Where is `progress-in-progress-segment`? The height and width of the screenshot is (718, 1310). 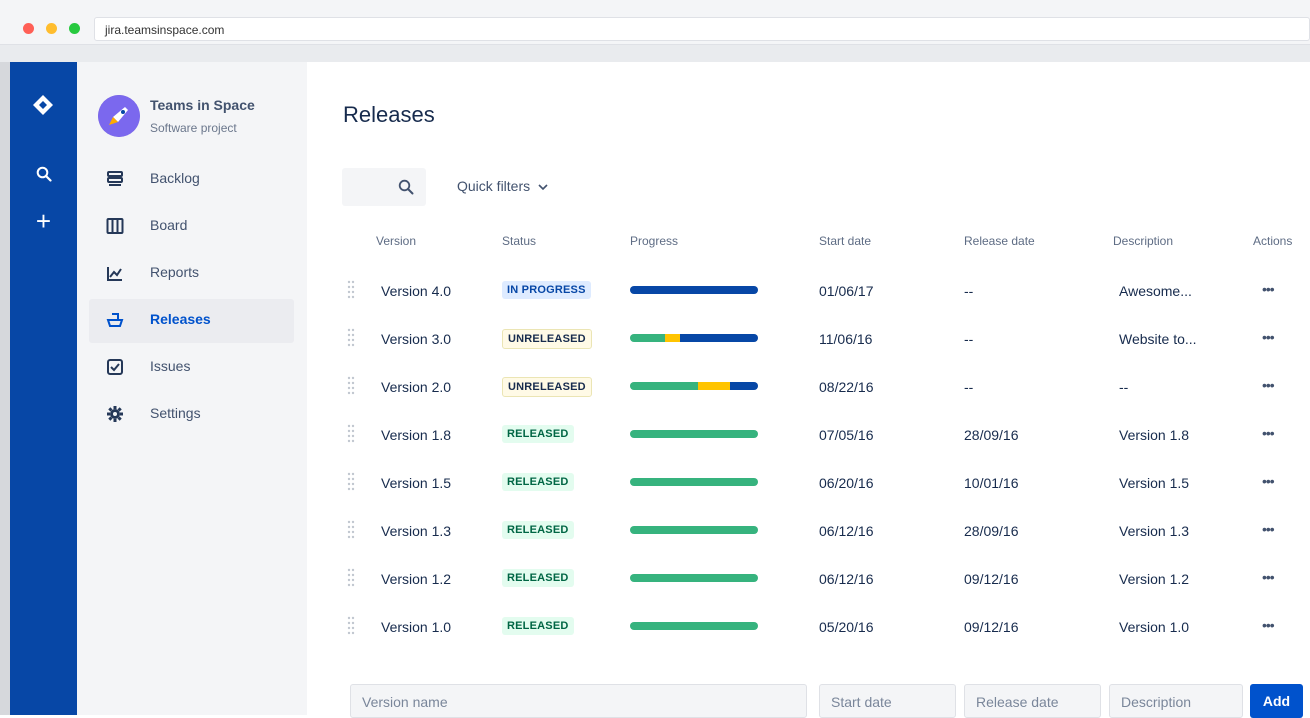 progress-in-progress-segment is located at coordinates (713, 386).